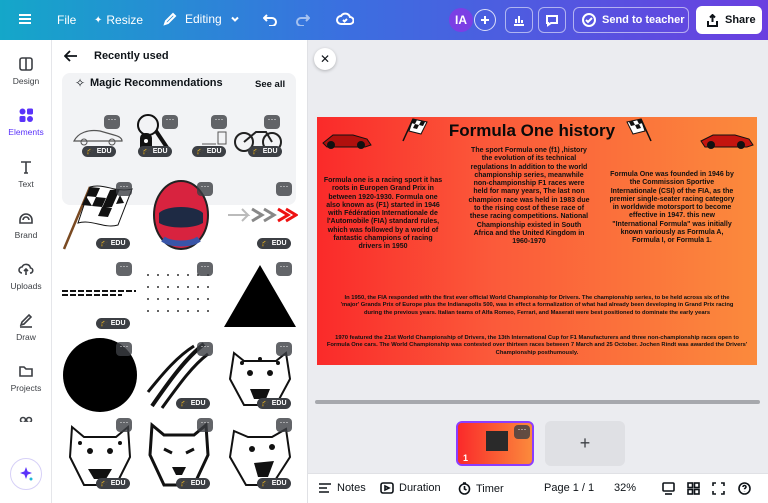 This screenshot has width=768, height=503. I want to click on page-thumbnail: ··· 1, so click(495, 443).